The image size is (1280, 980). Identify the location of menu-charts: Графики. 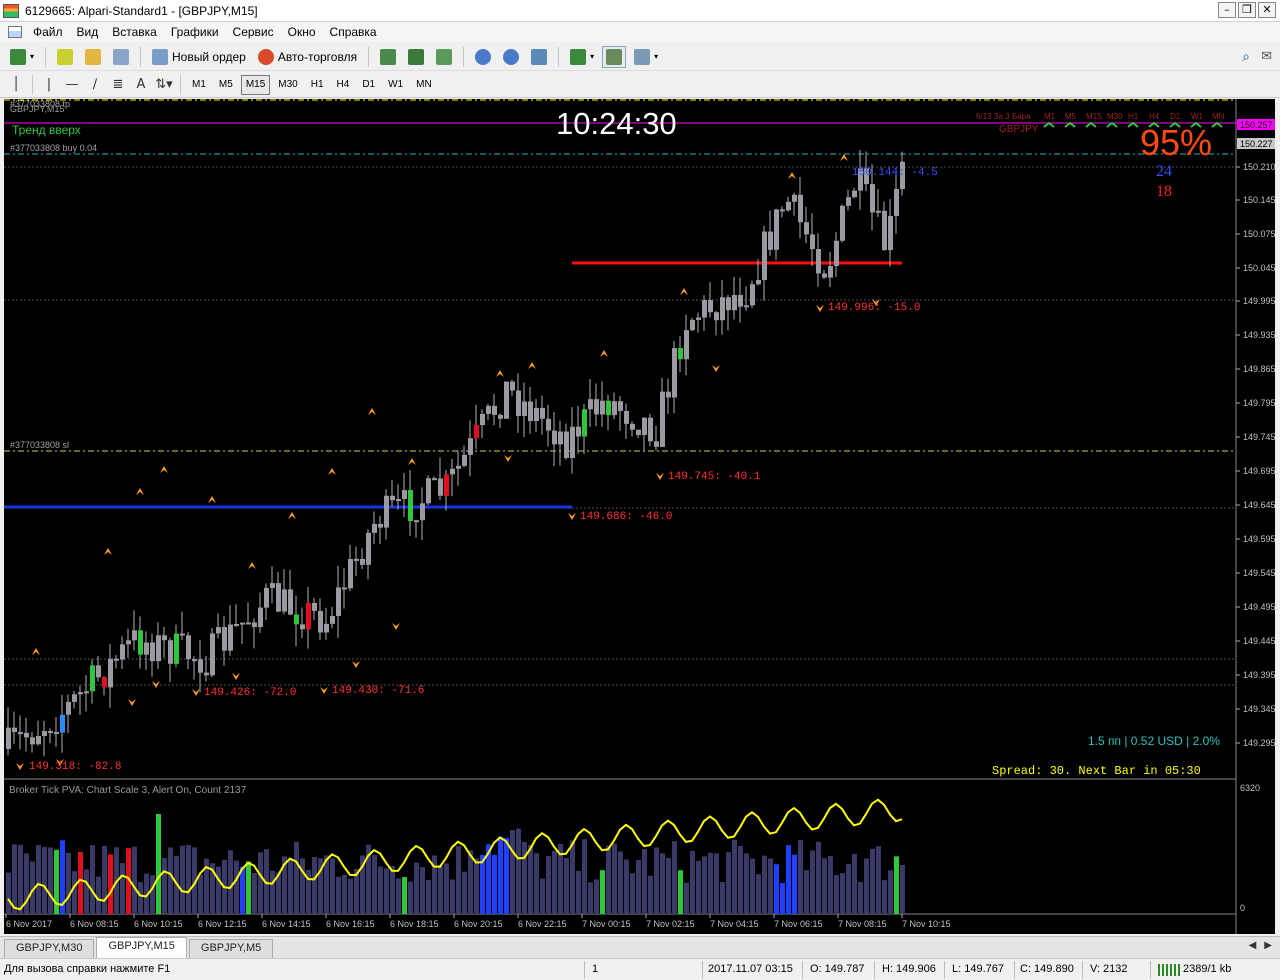
(197, 32).